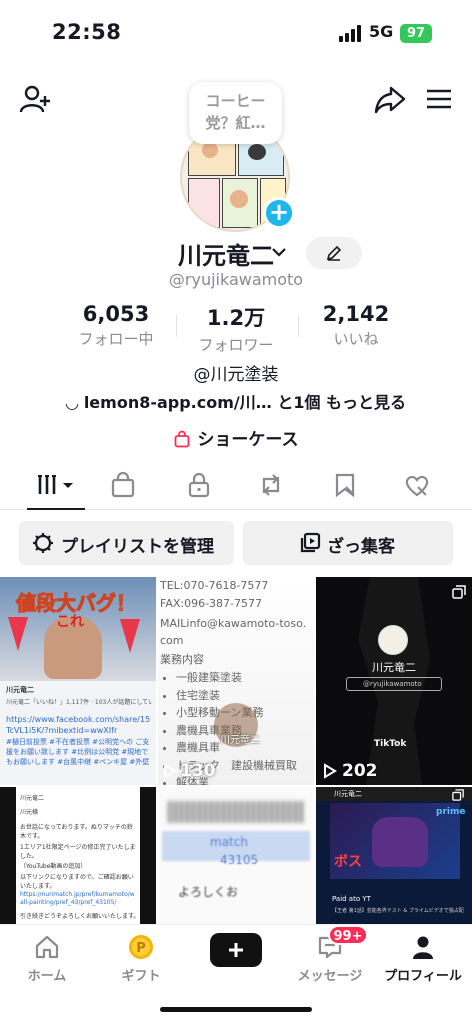 This screenshot has width=472, height=1024. Describe the element at coordinates (236, 345) in the screenshot. I see `followers-label: フォロワー` at that location.